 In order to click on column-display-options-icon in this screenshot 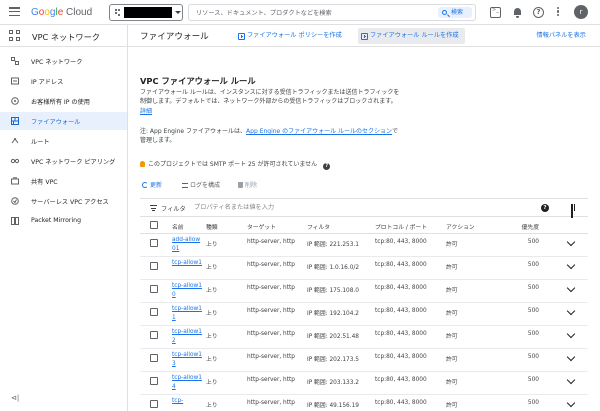, I will do `click(575, 211)`.